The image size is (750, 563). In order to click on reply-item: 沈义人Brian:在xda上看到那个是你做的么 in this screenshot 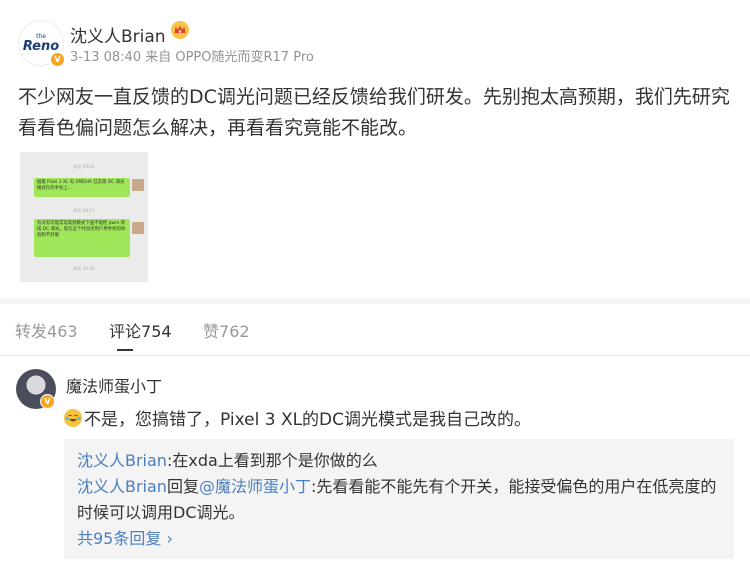, I will do `click(227, 460)`.